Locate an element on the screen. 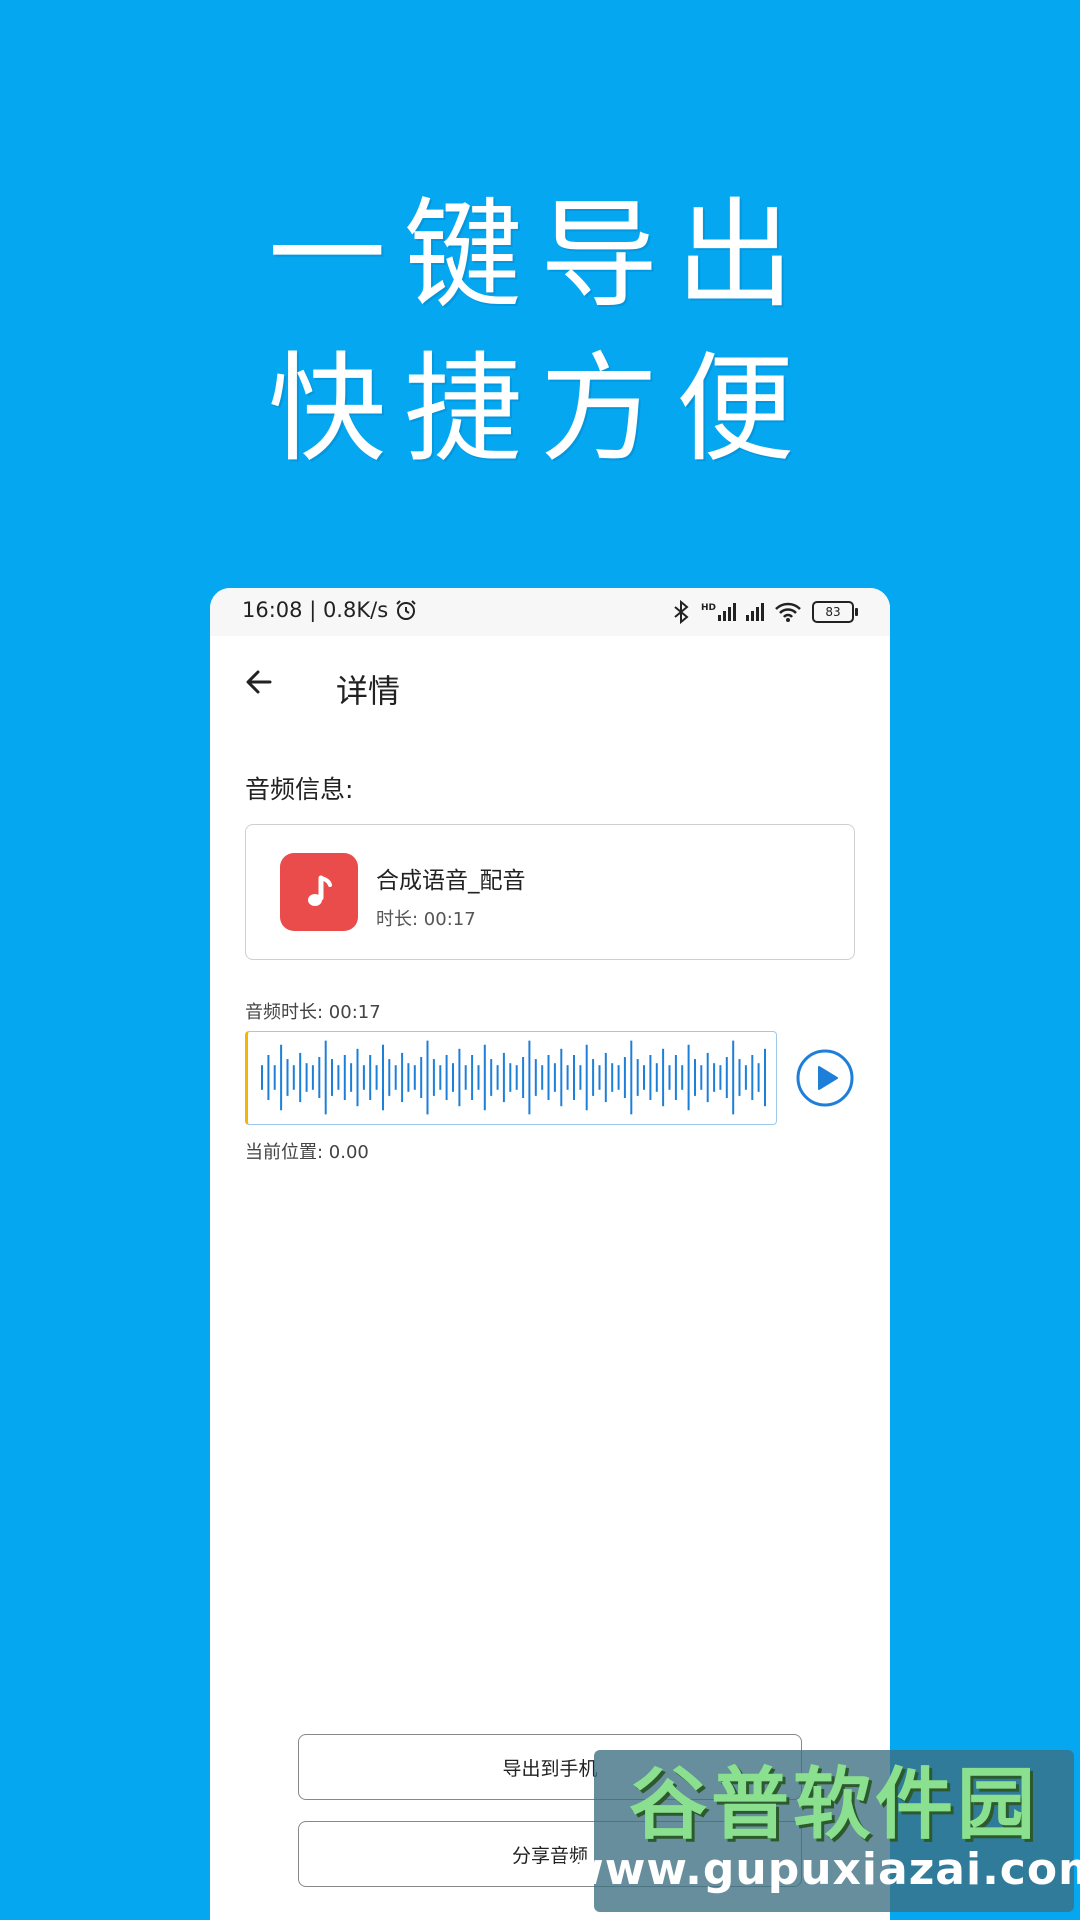 The height and width of the screenshot is (1920, 1080). audio-name: 合成语音_配音 is located at coordinates (451, 881).